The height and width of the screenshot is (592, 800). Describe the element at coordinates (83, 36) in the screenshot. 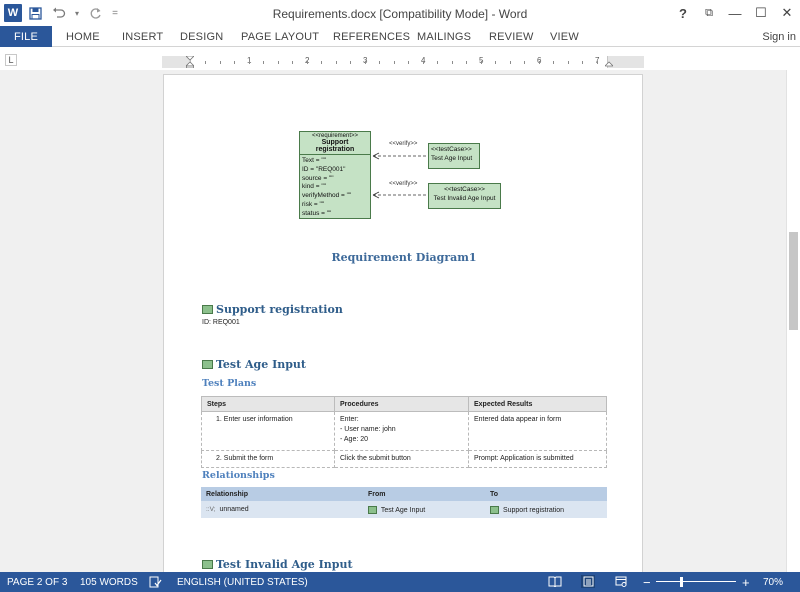

I see `tab-home: HOME` at that location.